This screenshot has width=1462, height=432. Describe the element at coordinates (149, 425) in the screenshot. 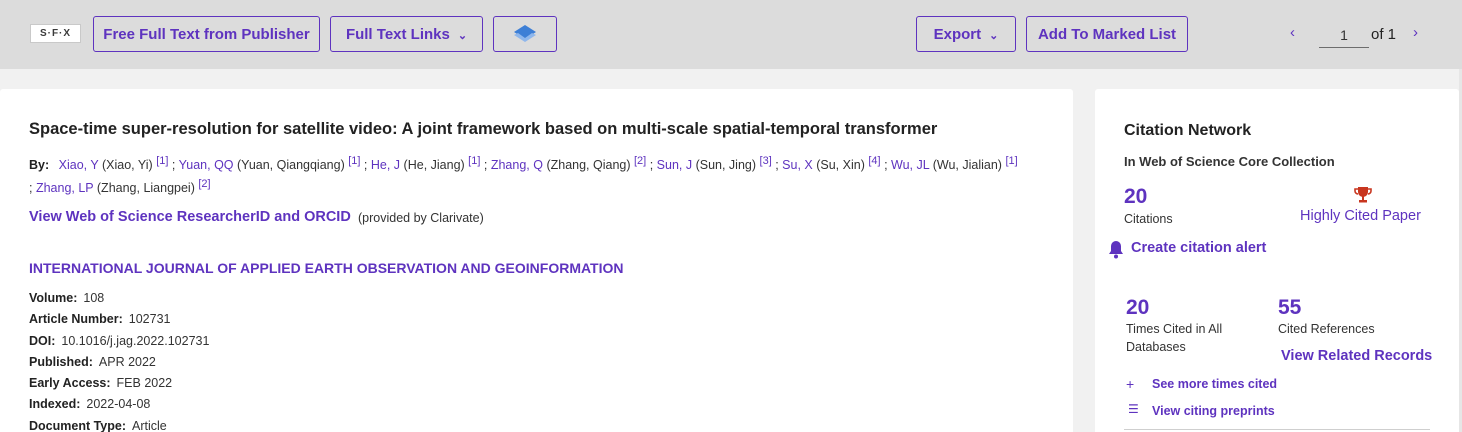

I see `field-value: Article` at that location.